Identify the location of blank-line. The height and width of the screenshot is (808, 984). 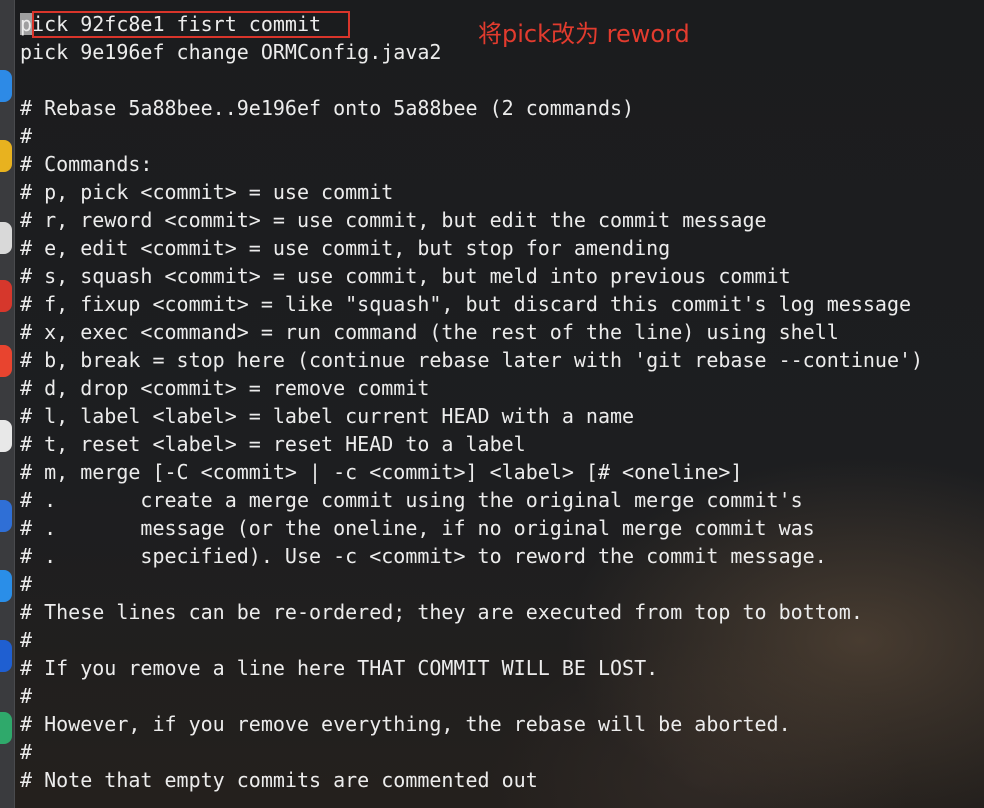
(502, 80).